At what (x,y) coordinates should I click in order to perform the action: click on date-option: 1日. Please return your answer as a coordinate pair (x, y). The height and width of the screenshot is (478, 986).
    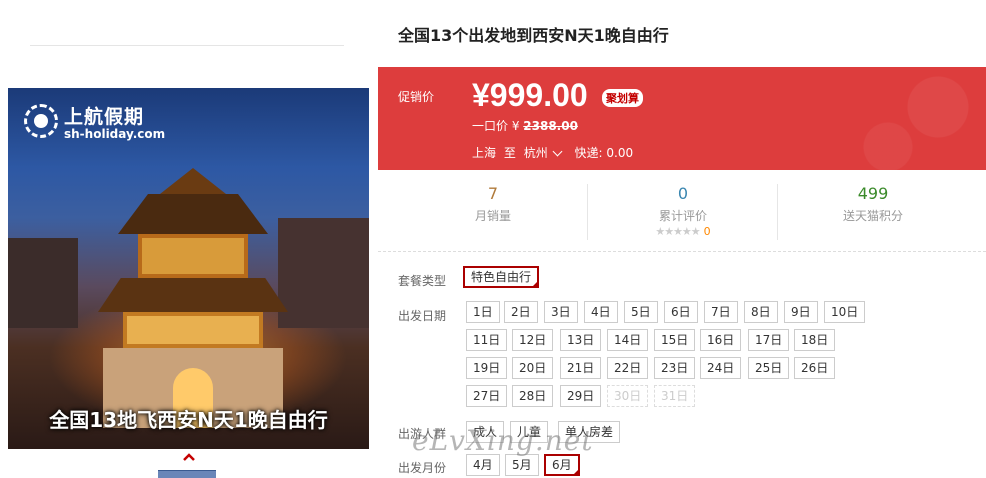
    Looking at the image, I should click on (483, 312).